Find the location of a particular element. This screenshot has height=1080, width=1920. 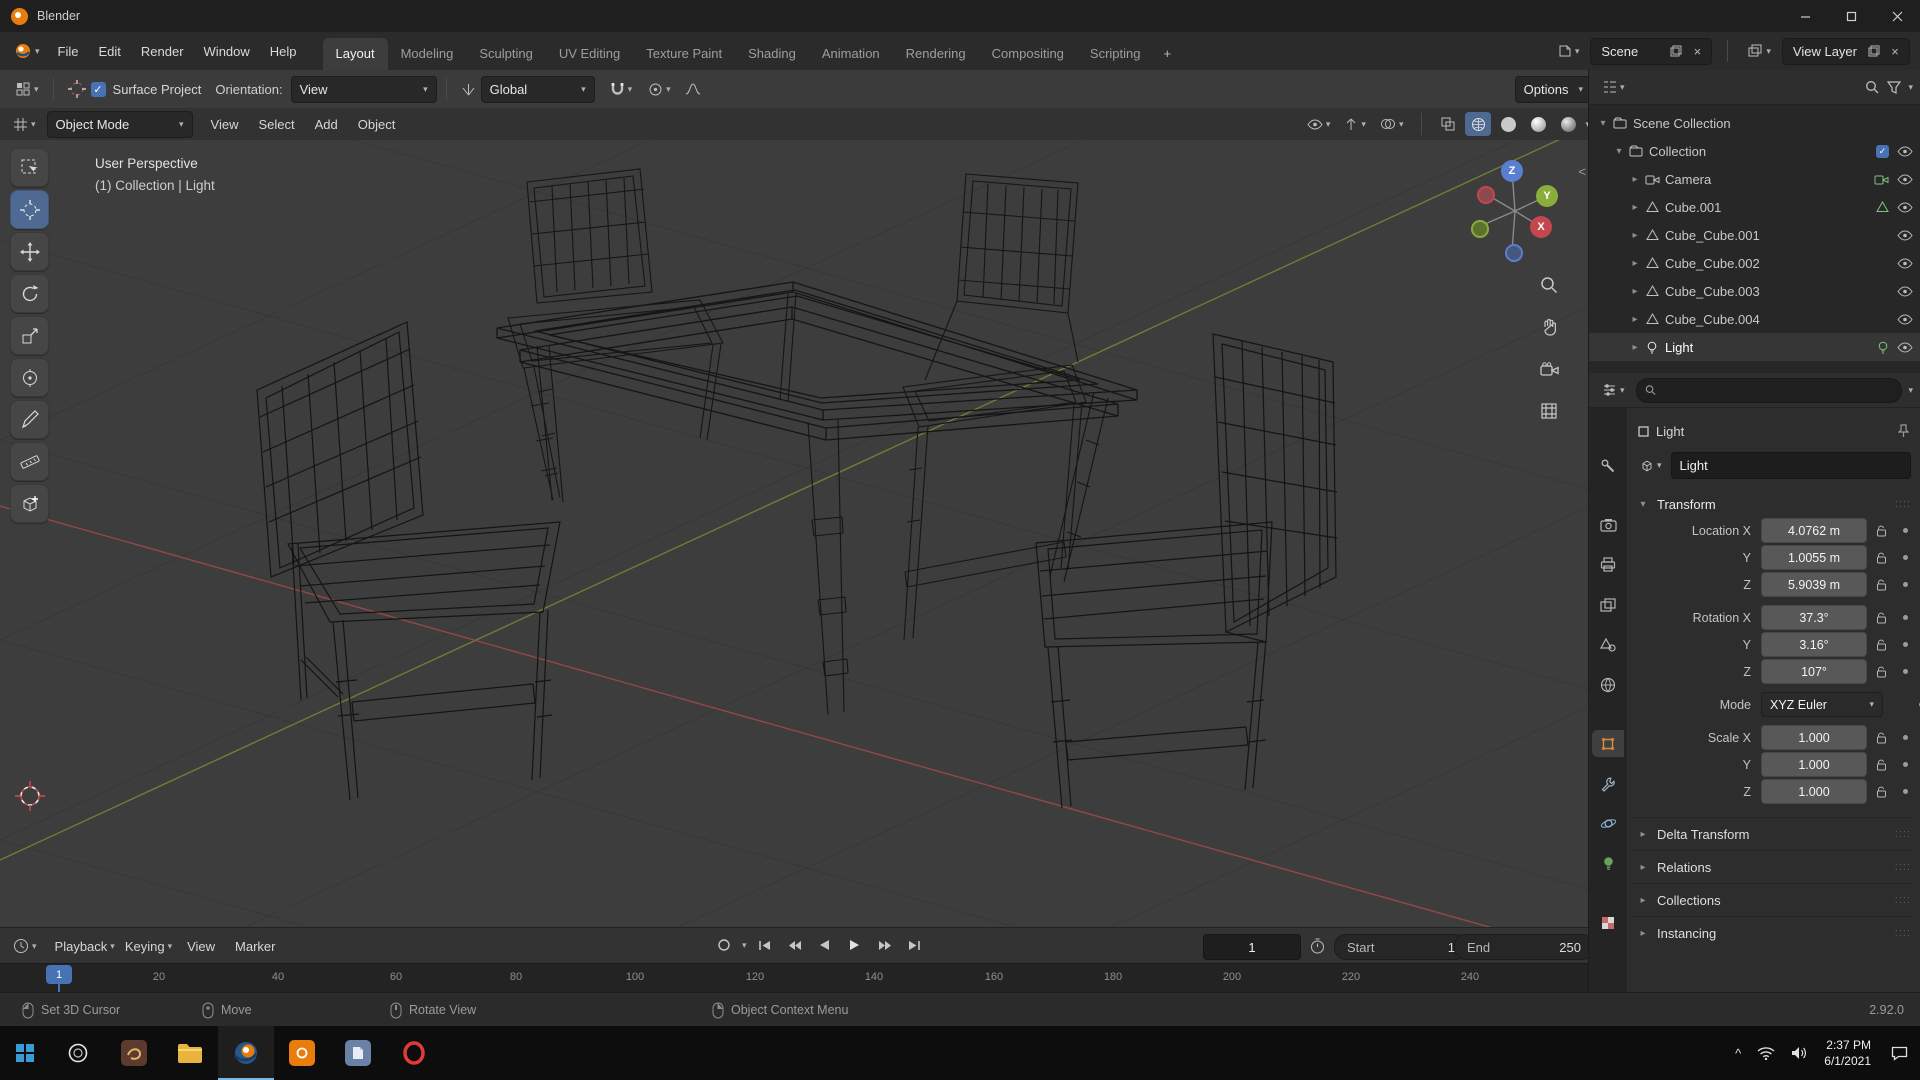

rotation-mode-dropdown: XYZ Euler ▾ is located at coordinates (1822, 704).